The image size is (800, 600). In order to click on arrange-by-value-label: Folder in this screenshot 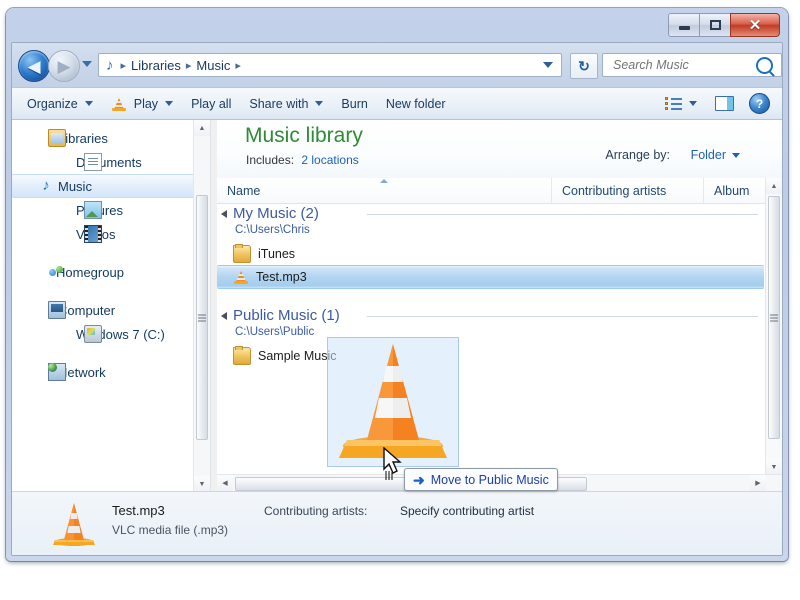, I will do `click(708, 155)`.